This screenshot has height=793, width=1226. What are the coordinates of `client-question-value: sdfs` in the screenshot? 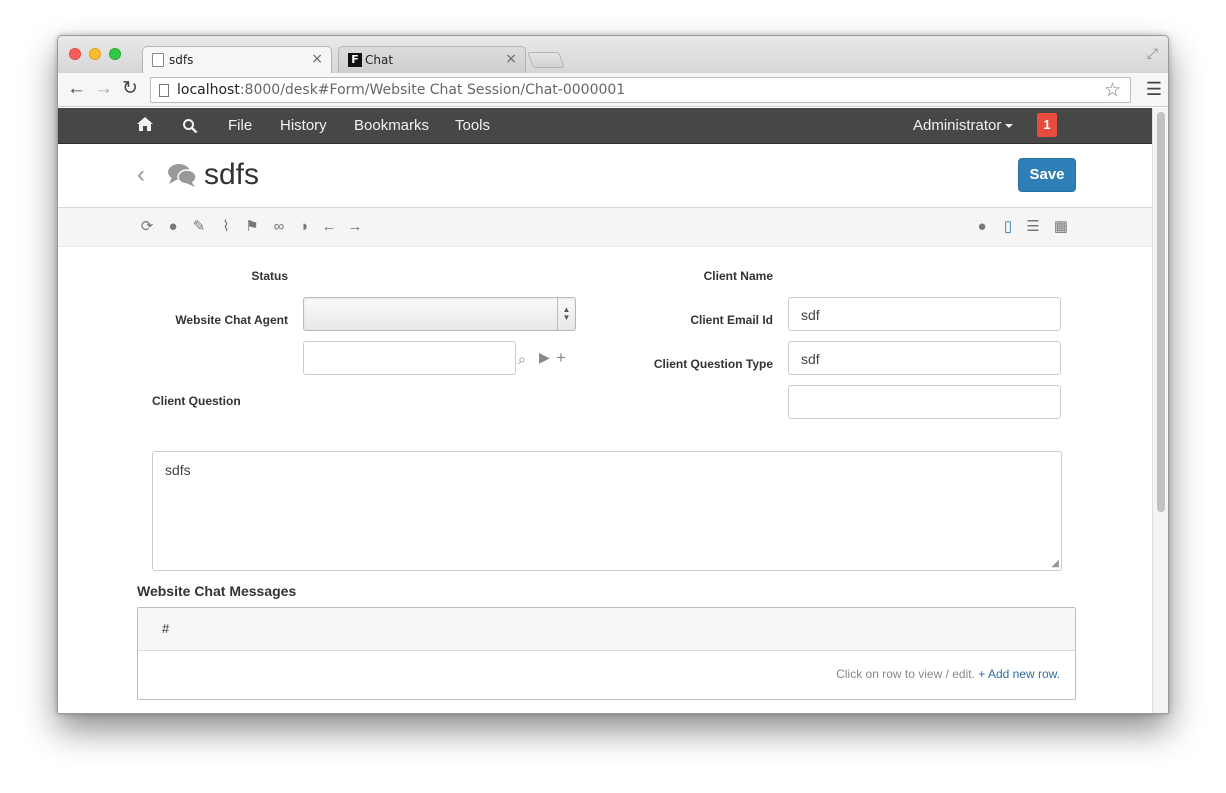 It's located at (178, 470).